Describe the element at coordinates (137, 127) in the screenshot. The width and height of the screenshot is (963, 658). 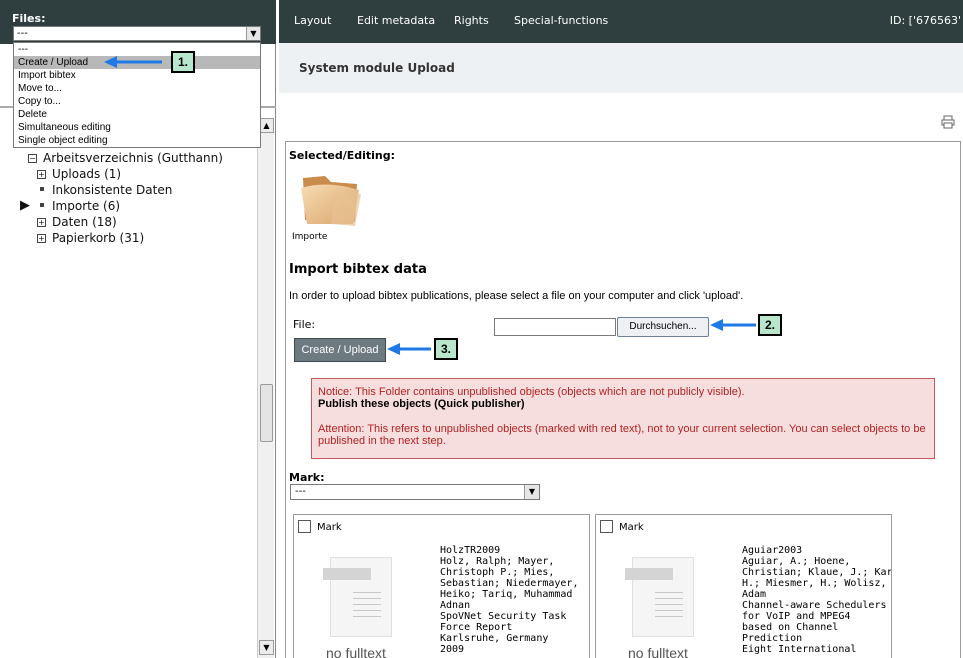
I see `menu-option-simultaneous-editing: Simultaneous editing` at that location.